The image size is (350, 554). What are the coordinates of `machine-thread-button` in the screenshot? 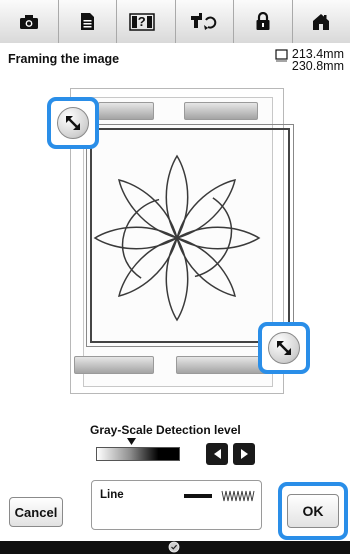 It's located at (204, 21).